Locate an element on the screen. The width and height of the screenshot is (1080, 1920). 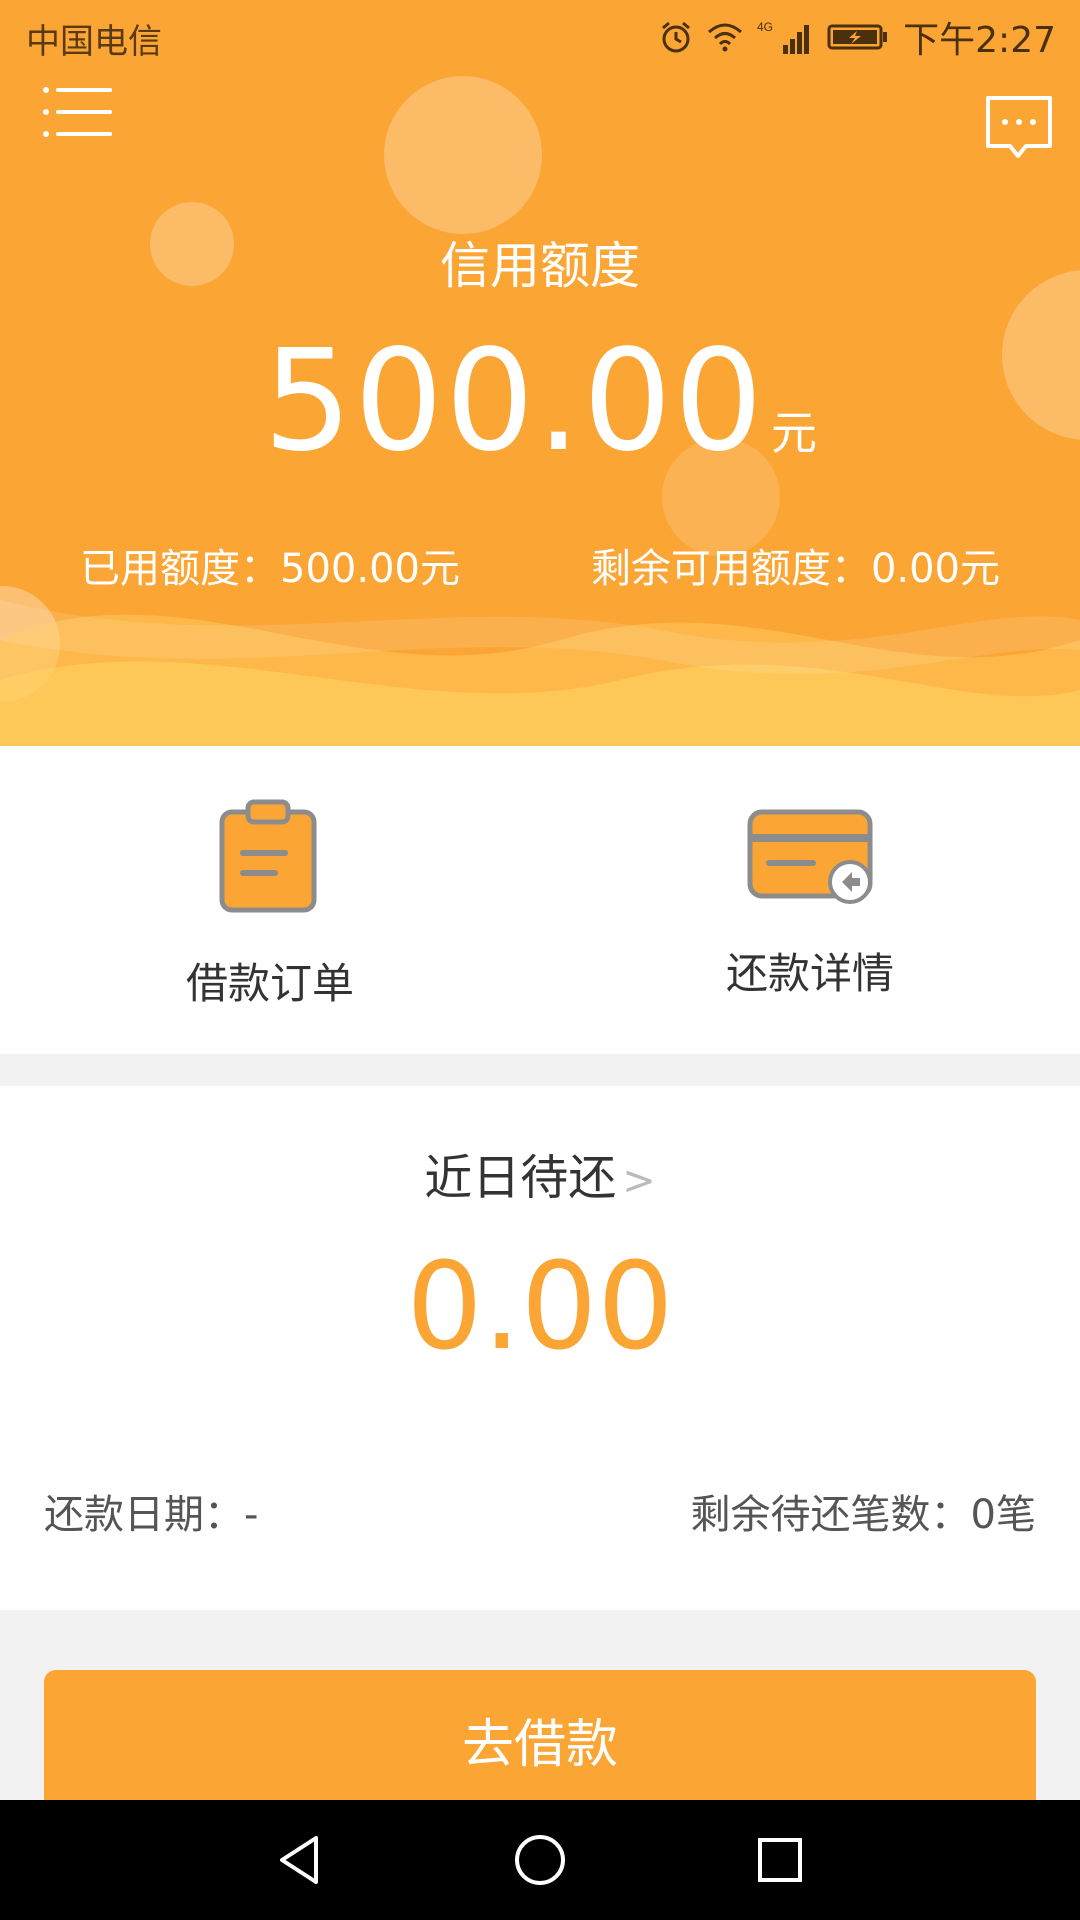
carrier-label: 中国电信 is located at coordinates (94, 42).